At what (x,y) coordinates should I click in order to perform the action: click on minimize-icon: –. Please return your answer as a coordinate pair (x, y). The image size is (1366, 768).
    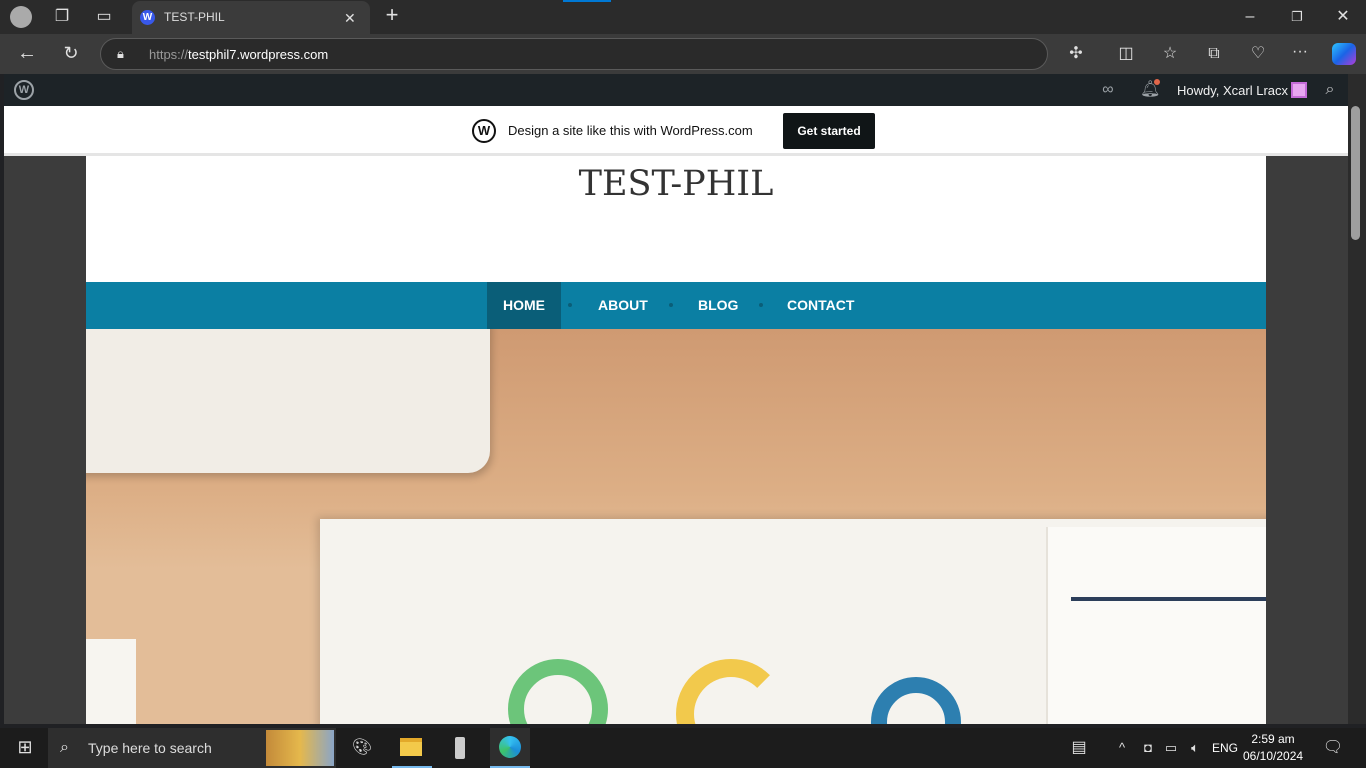
    Looking at the image, I should click on (1250, 17).